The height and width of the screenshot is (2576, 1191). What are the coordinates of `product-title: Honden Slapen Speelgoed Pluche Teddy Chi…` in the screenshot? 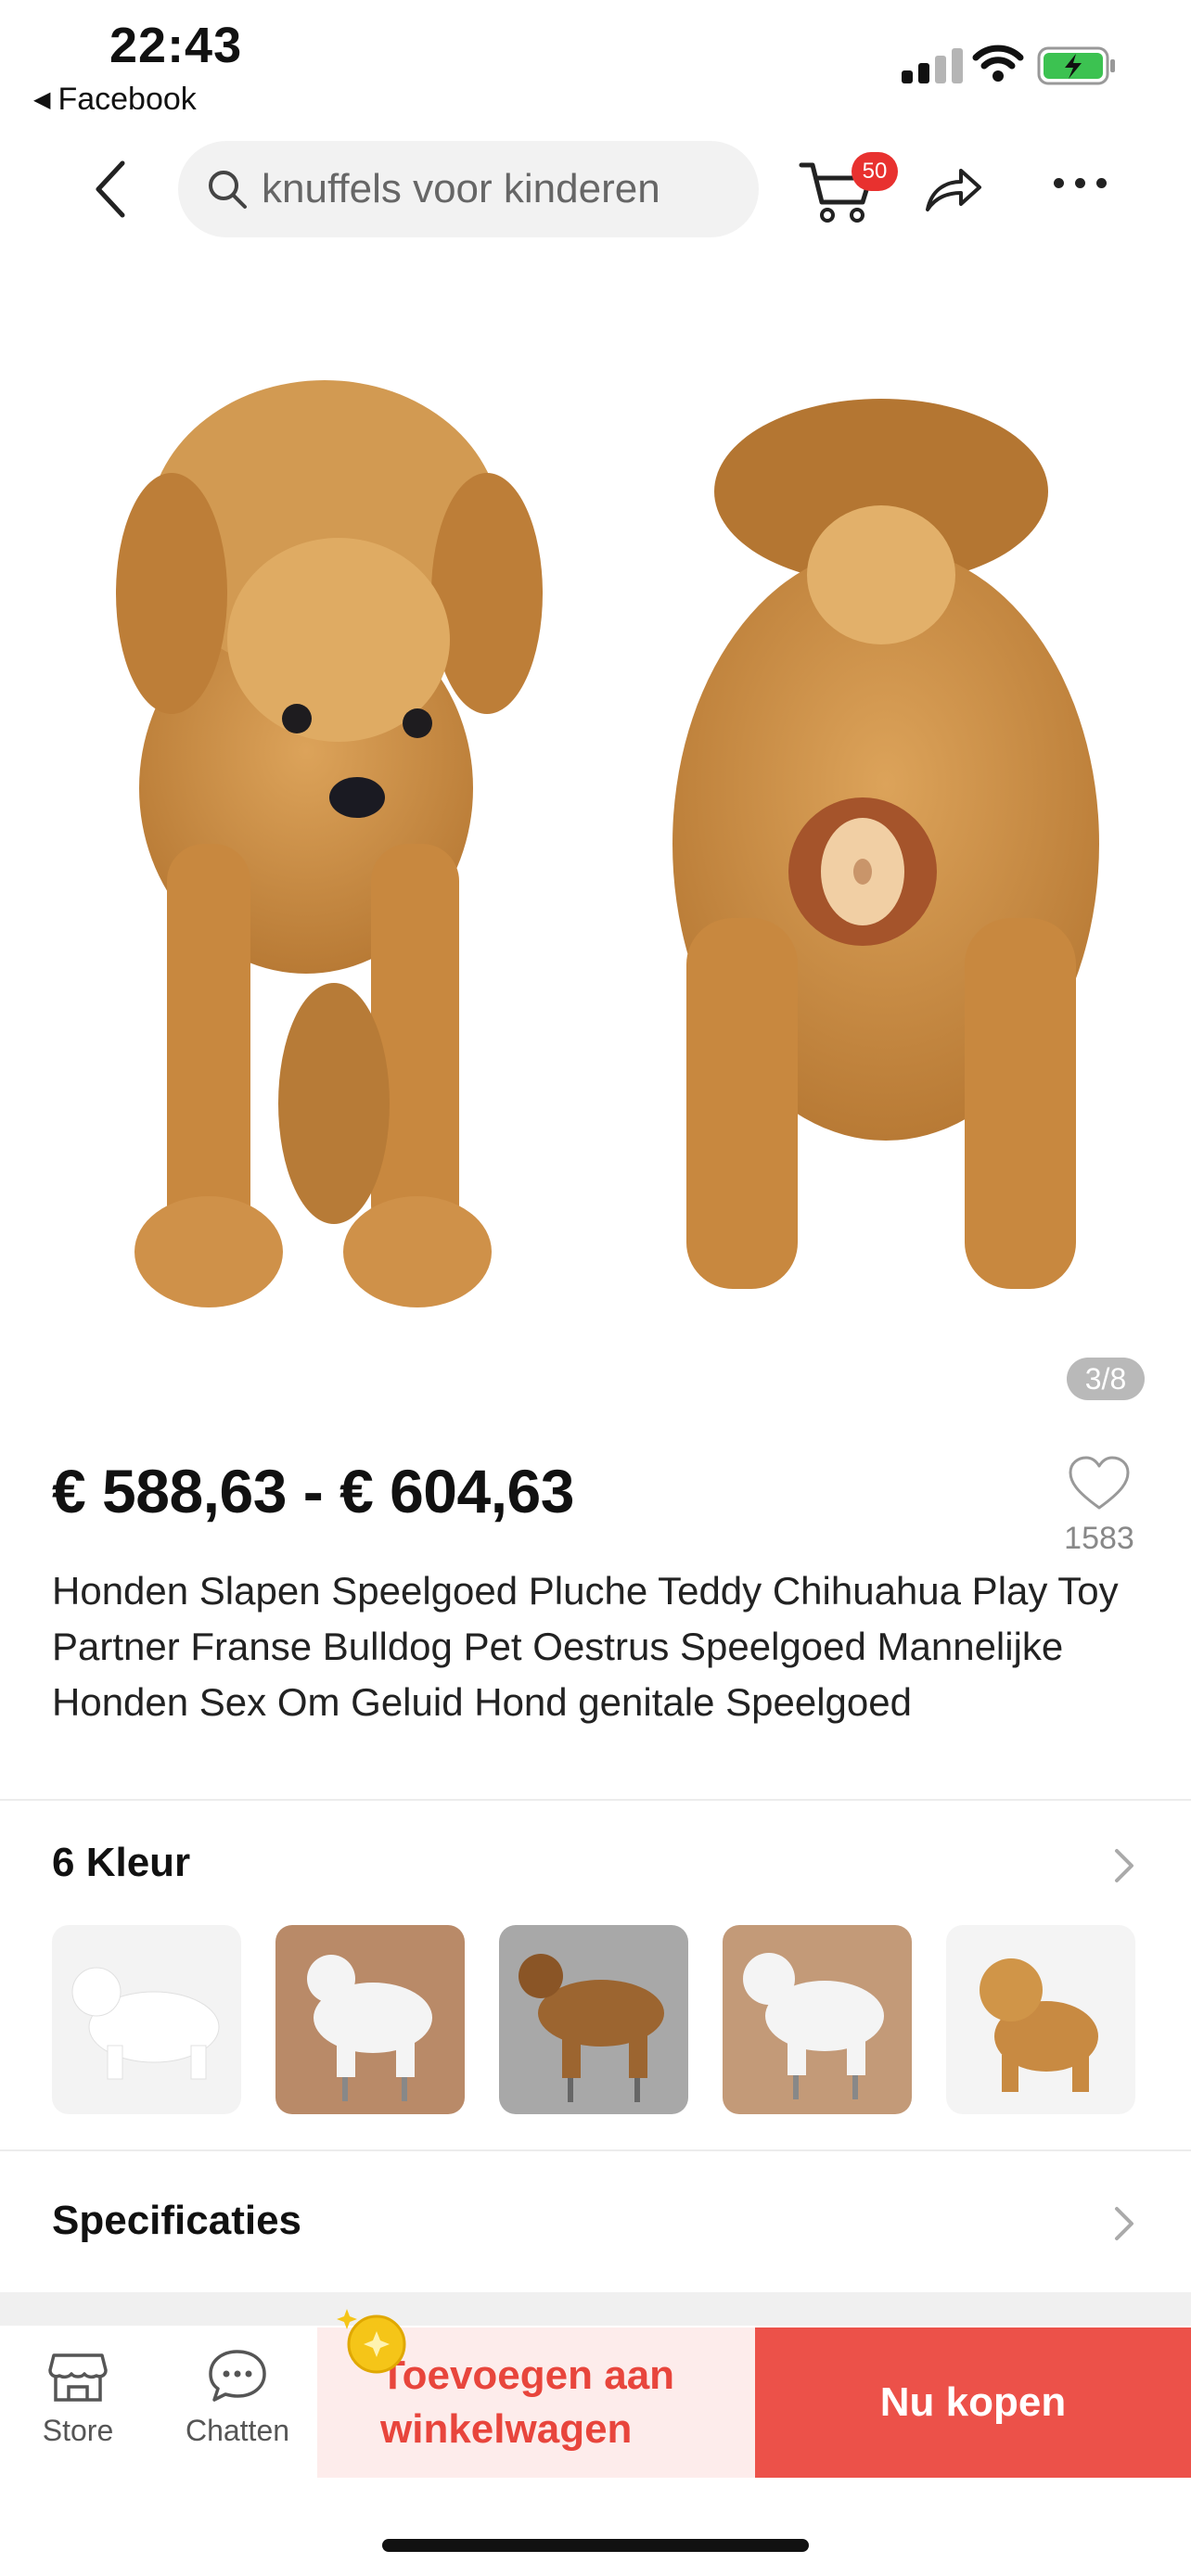 It's located at (585, 1646).